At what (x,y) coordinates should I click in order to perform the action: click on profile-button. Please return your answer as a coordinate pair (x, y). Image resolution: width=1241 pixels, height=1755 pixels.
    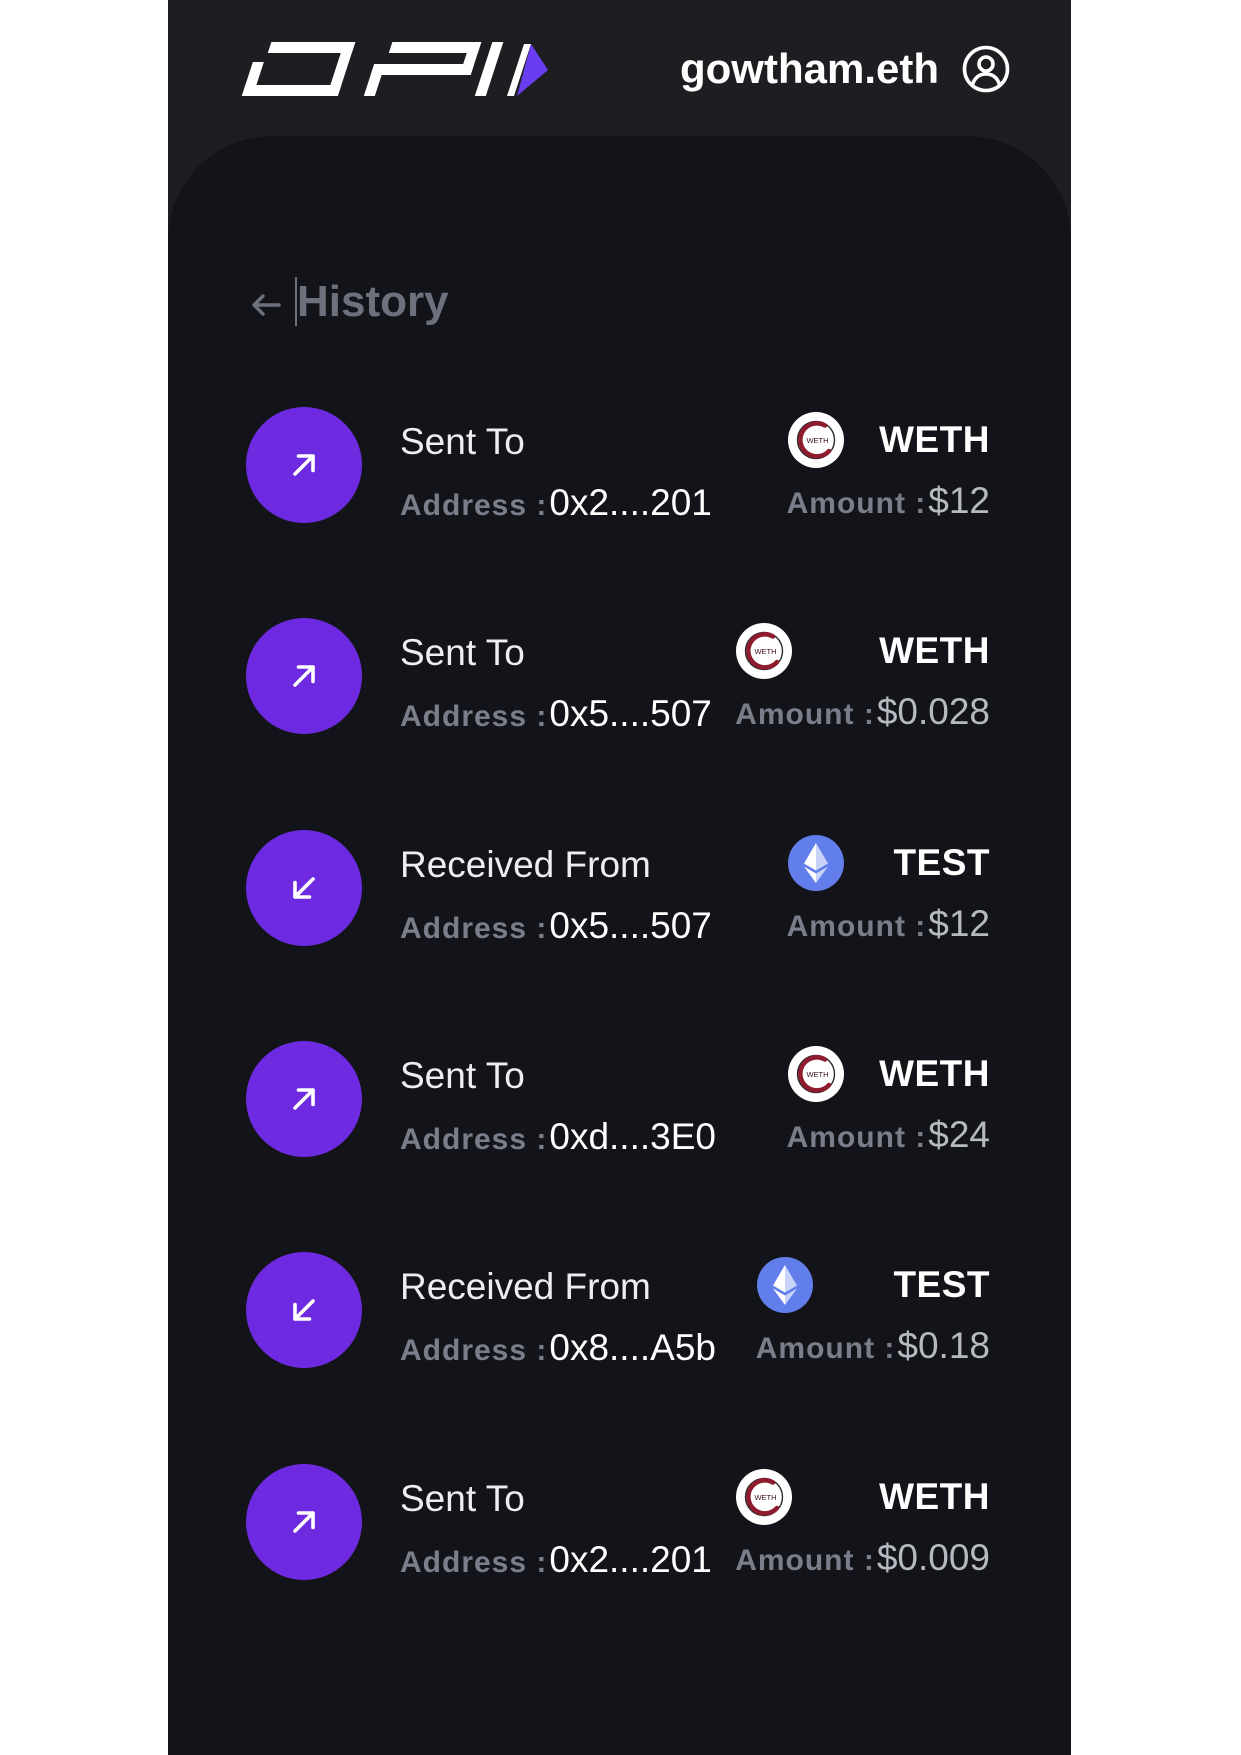
    Looking at the image, I should click on (986, 69).